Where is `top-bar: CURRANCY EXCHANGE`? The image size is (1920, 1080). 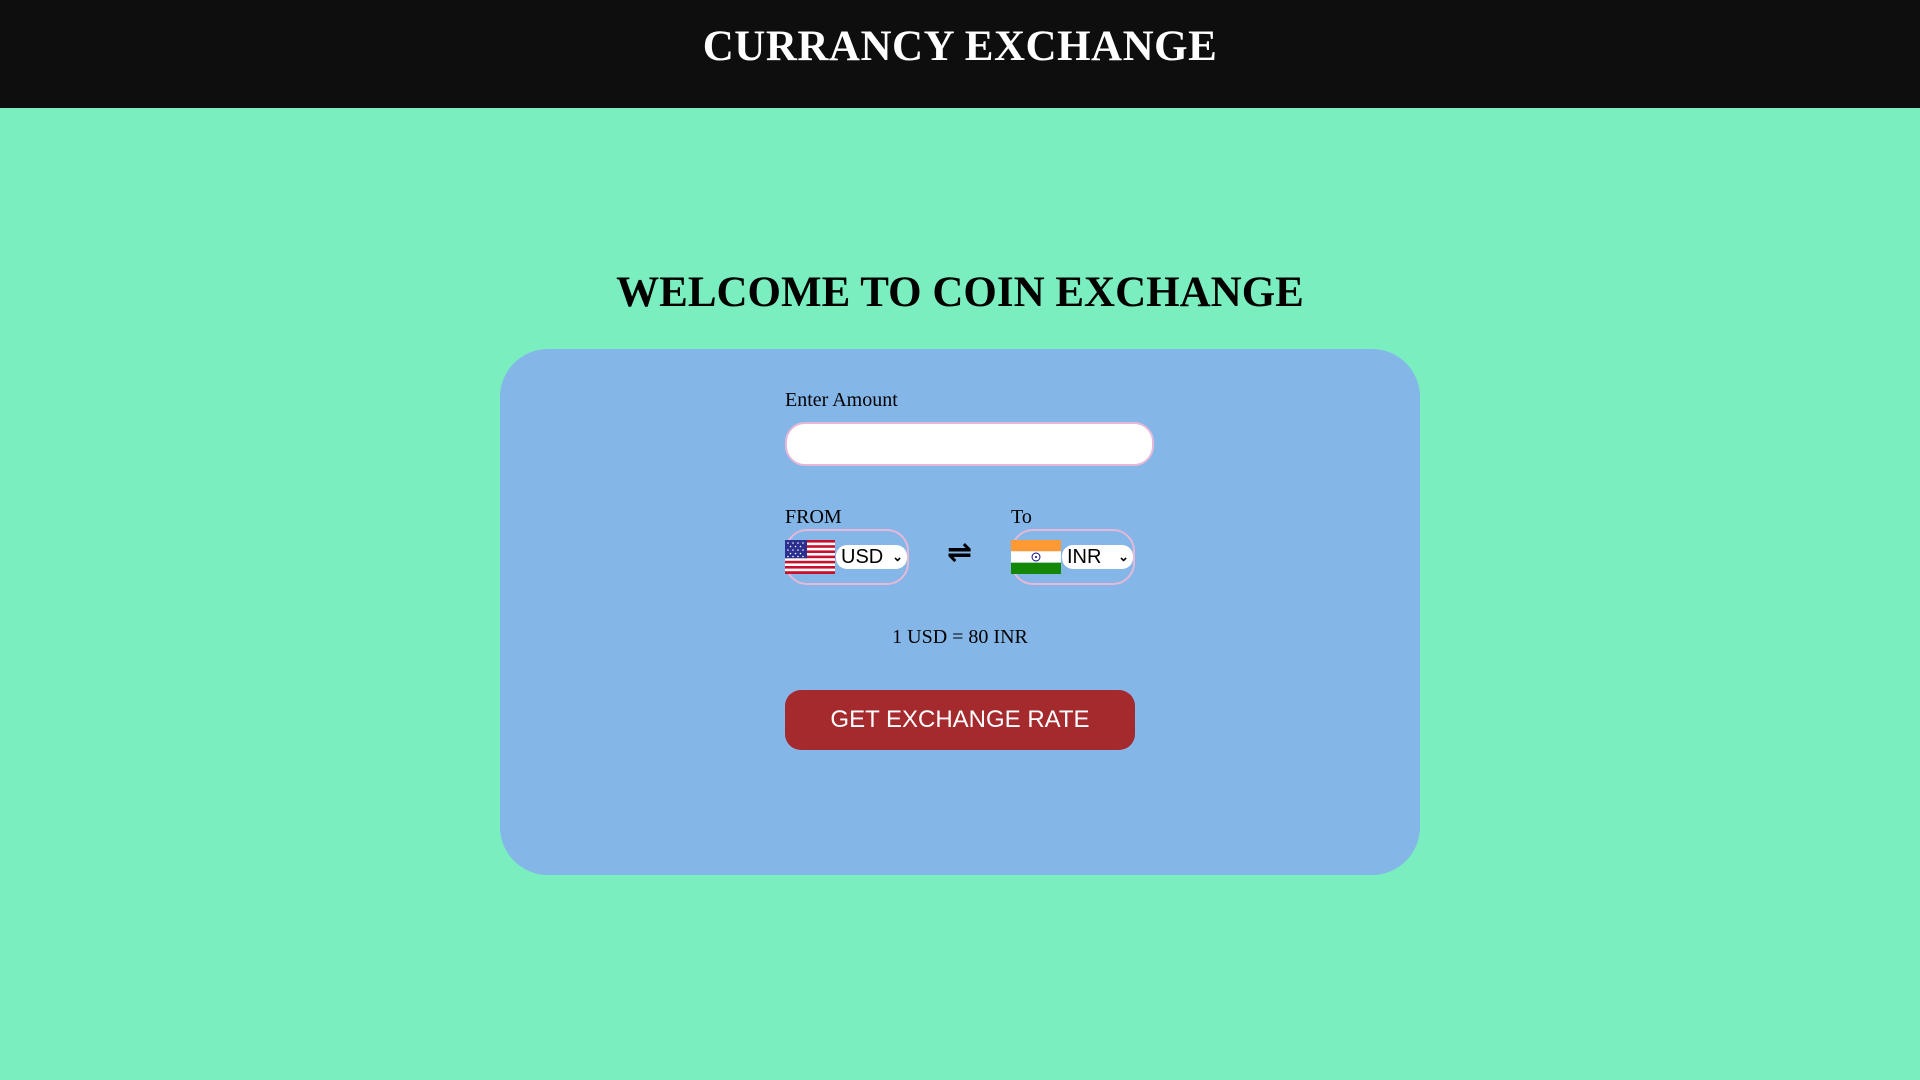 top-bar: CURRANCY EXCHANGE is located at coordinates (960, 54).